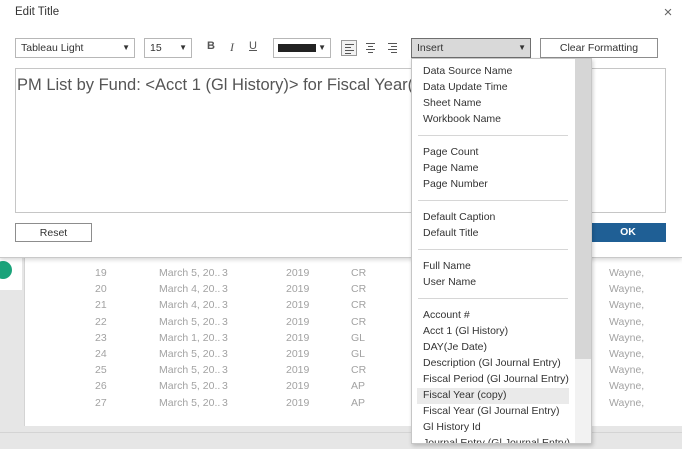 The image size is (682, 449). I want to click on underline-button: U, so click(253, 48).